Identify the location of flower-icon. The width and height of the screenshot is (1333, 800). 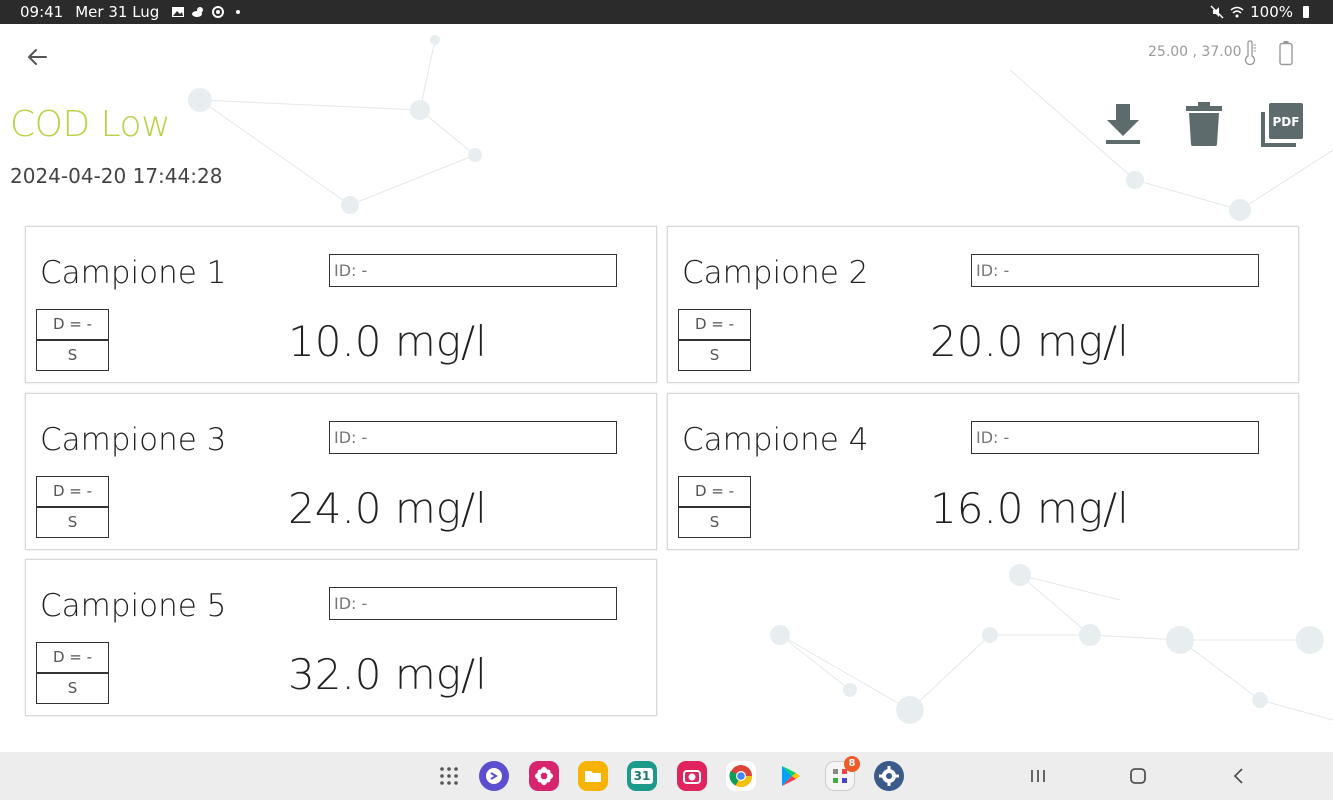
(544, 776).